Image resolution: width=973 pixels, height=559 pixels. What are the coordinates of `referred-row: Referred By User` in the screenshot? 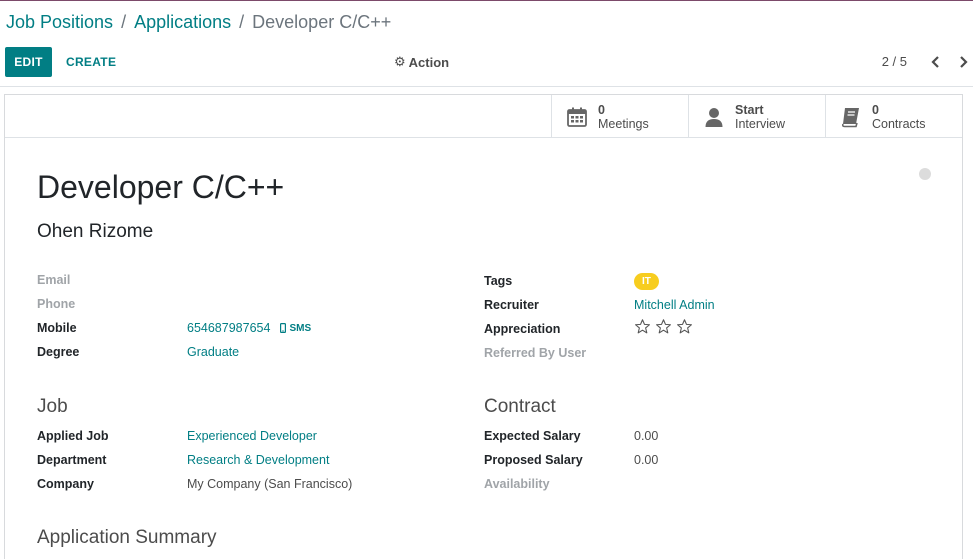 It's located at (535, 353).